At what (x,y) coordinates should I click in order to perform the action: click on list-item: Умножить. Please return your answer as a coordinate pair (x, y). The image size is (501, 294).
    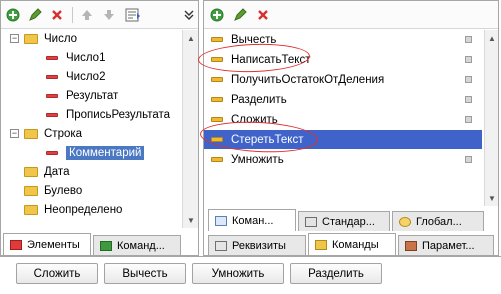
    Looking at the image, I should click on (343, 159).